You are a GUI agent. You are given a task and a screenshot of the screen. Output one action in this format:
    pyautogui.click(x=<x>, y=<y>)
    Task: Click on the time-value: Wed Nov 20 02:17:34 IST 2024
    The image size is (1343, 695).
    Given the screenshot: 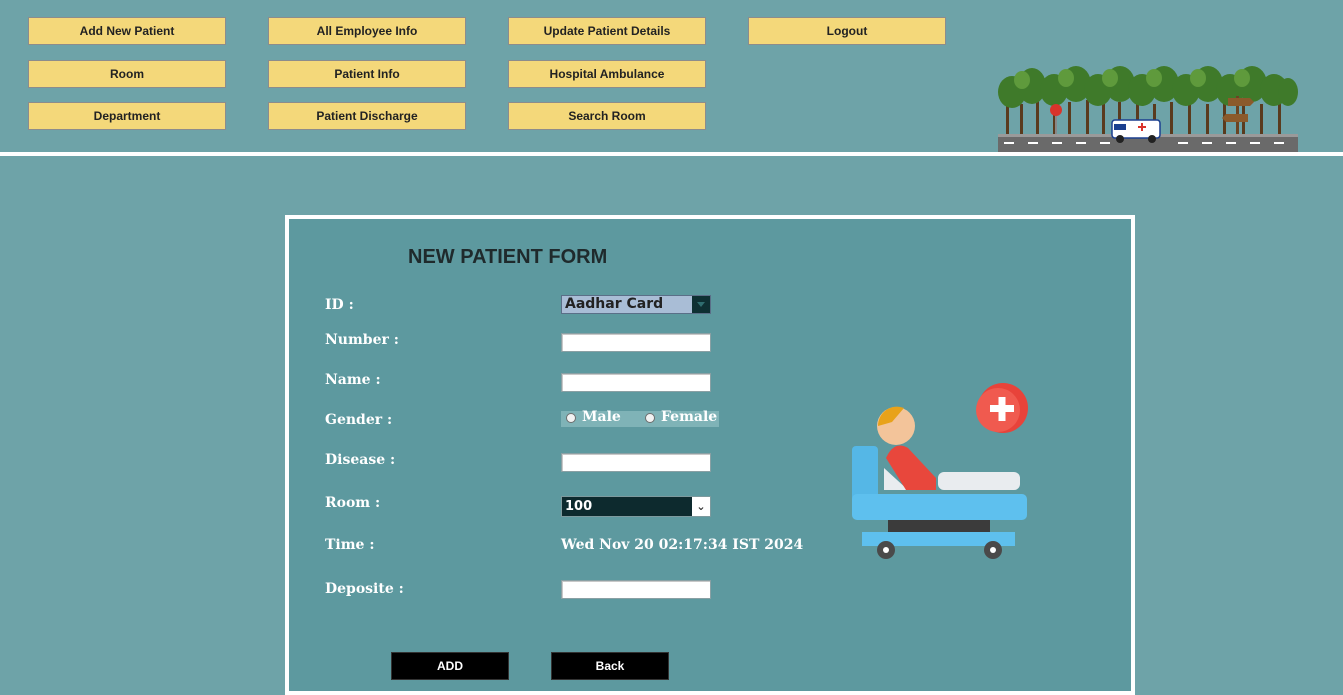 What is the action you would take?
    pyautogui.click(x=682, y=545)
    